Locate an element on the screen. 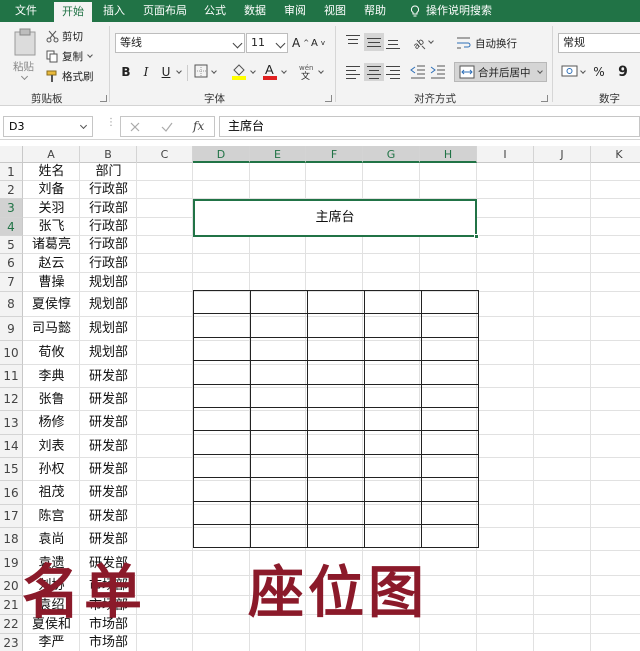 The image size is (640, 651). underline-button: U is located at coordinates (166, 72).